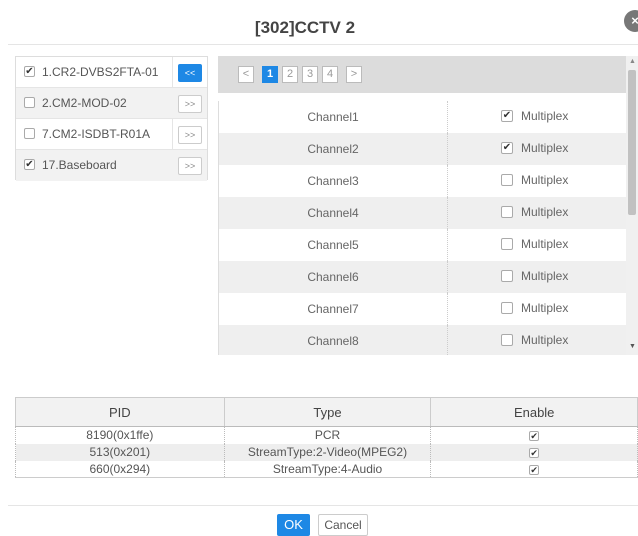 This screenshot has width=638, height=536. I want to click on channel-name: Channel5, so click(333, 245).